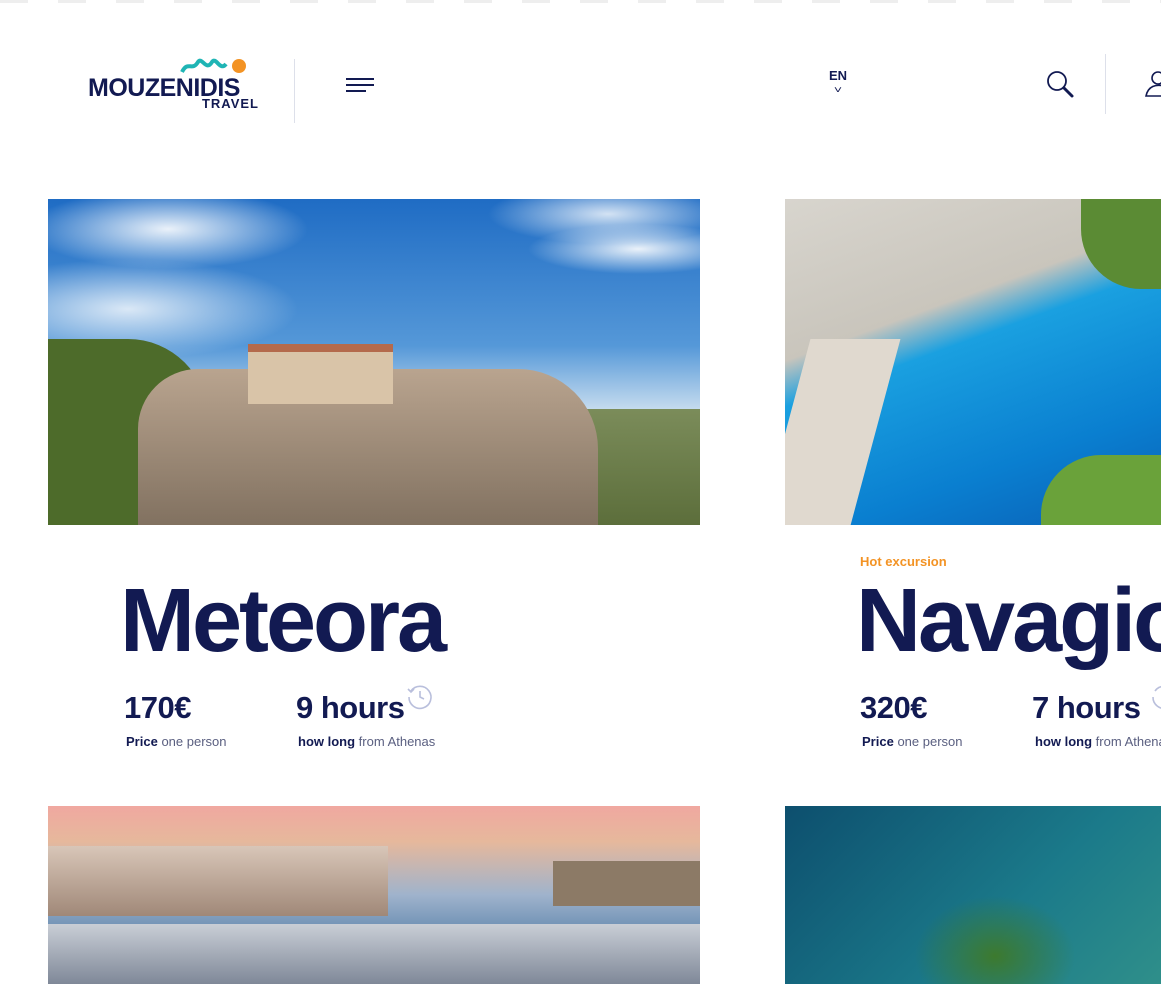 The height and width of the screenshot is (984, 1161). What do you see at coordinates (1061, 85) in the screenshot?
I see `search-icon` at bounding box center [1061, 85].